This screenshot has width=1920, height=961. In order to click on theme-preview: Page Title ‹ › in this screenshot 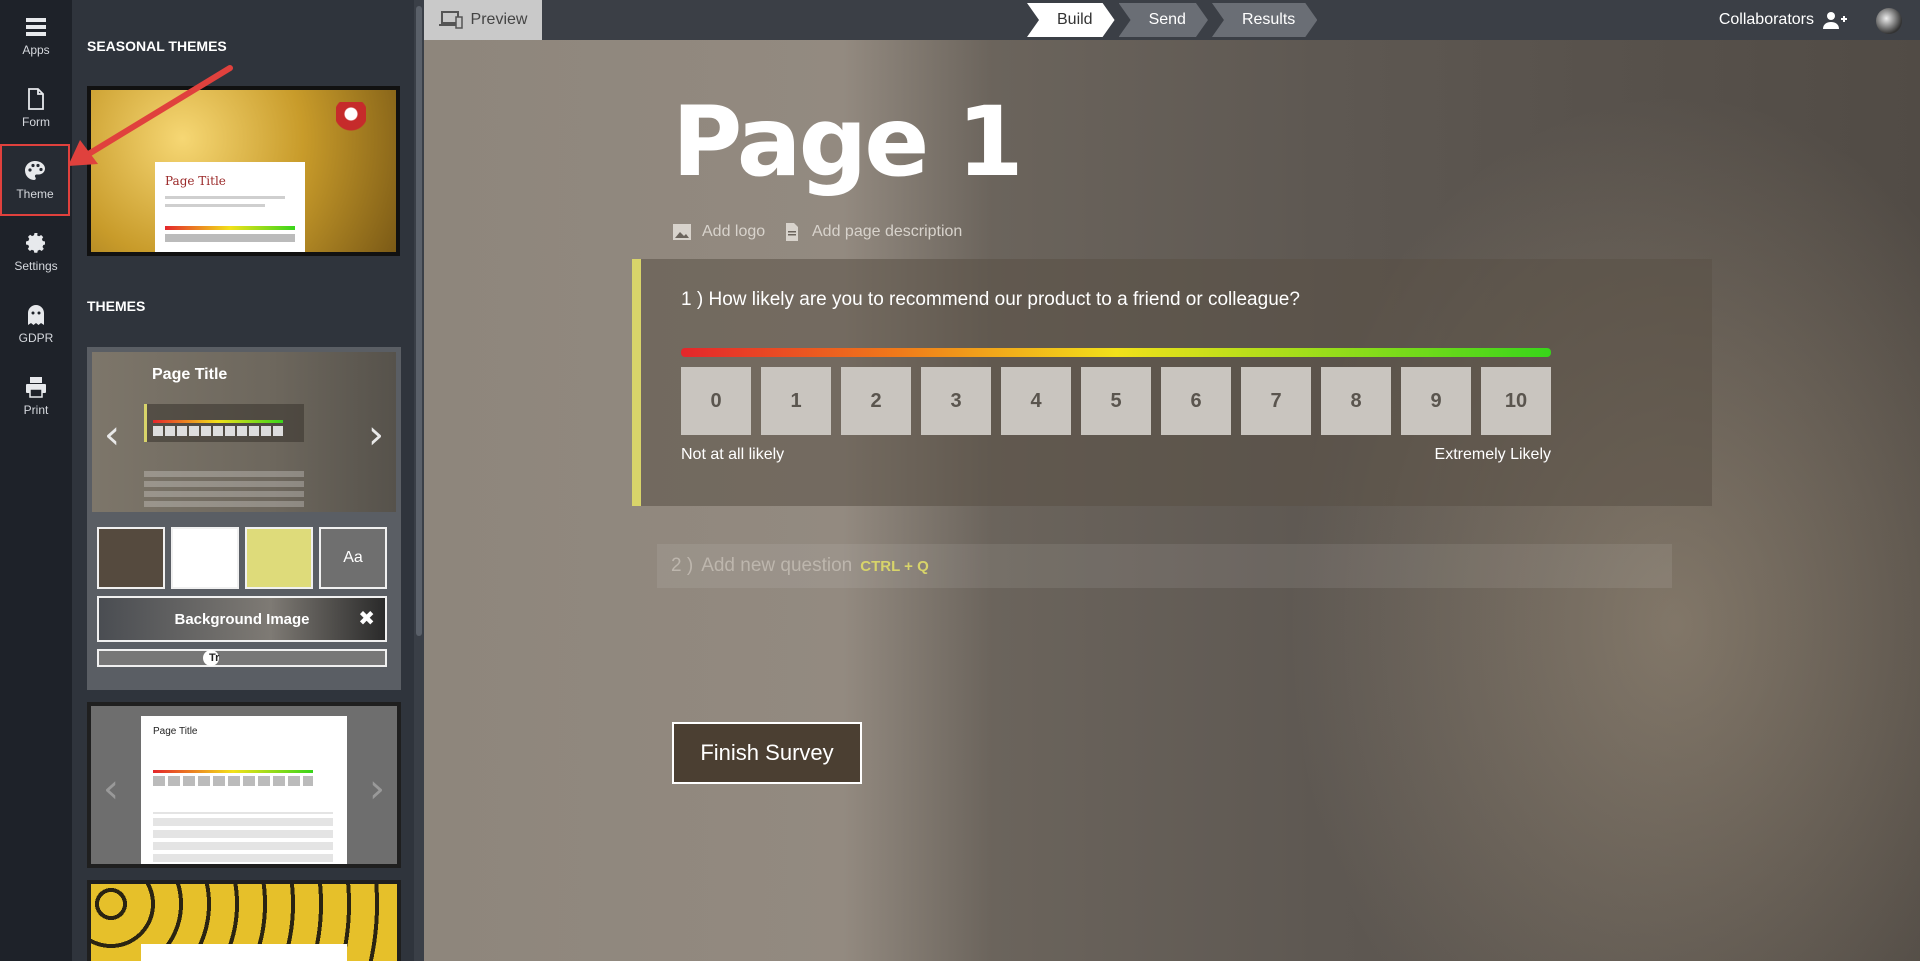, I will do `click(244, 432)`.